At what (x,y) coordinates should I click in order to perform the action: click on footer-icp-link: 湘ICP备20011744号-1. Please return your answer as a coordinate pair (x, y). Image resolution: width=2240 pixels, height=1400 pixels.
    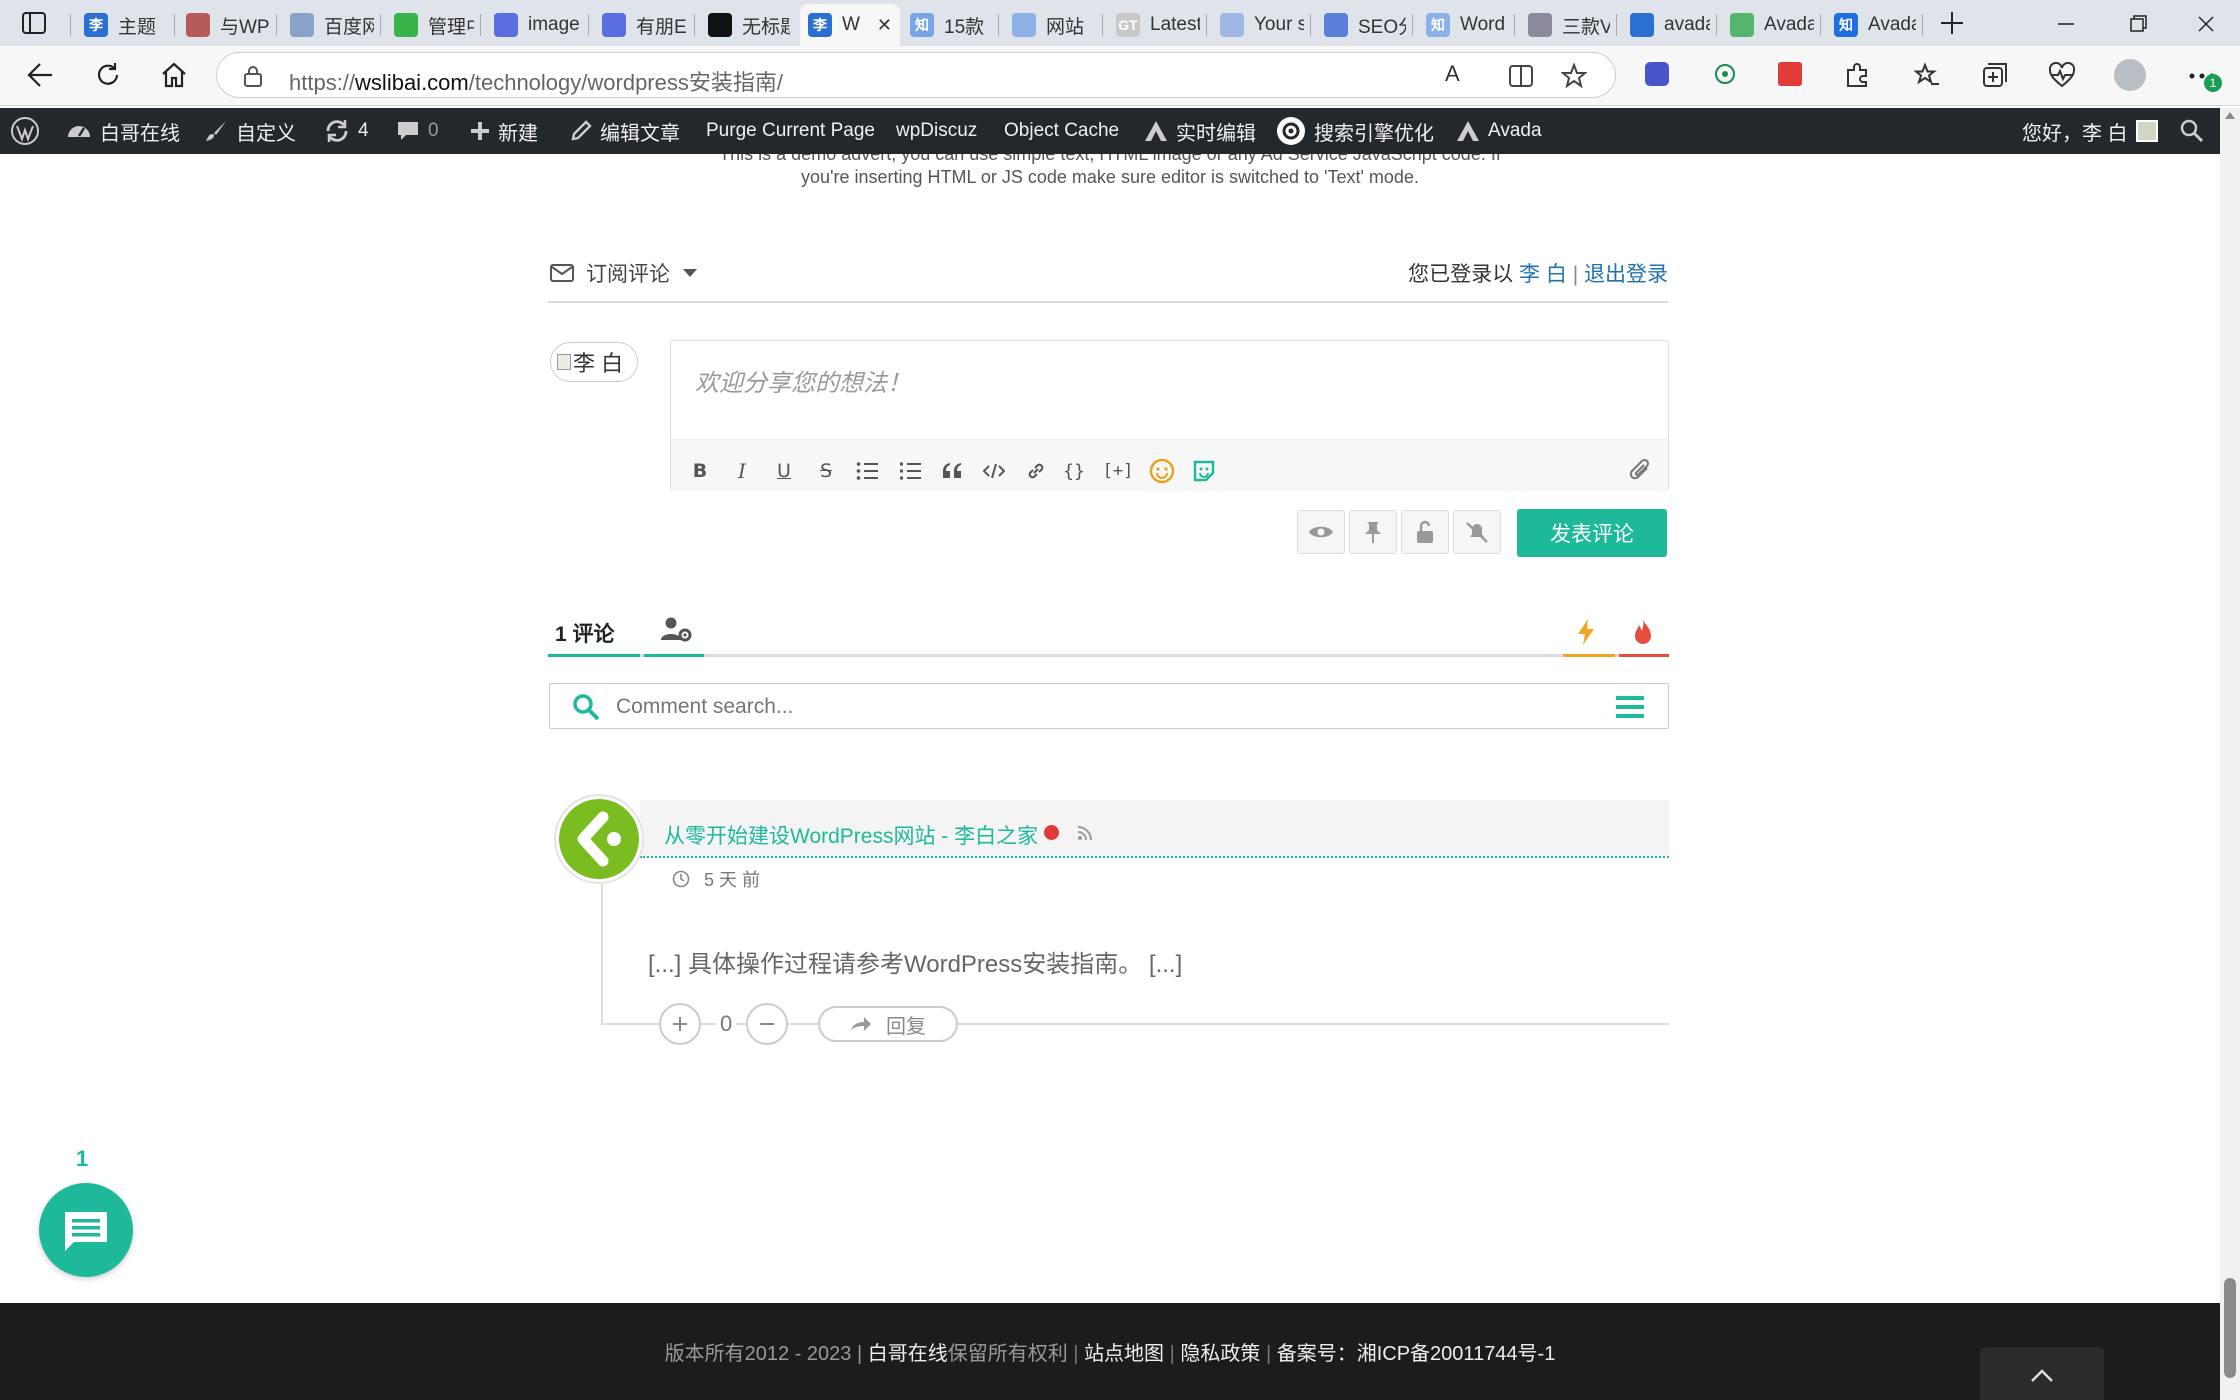
    Looking at the image, I should click on (1456, 1354).